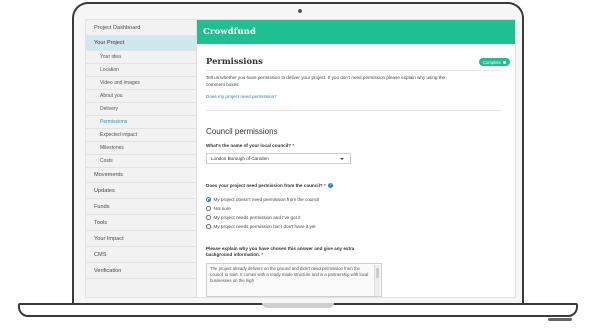  I want to click on sidebar-item-cms: CMS, so click(141, 255).